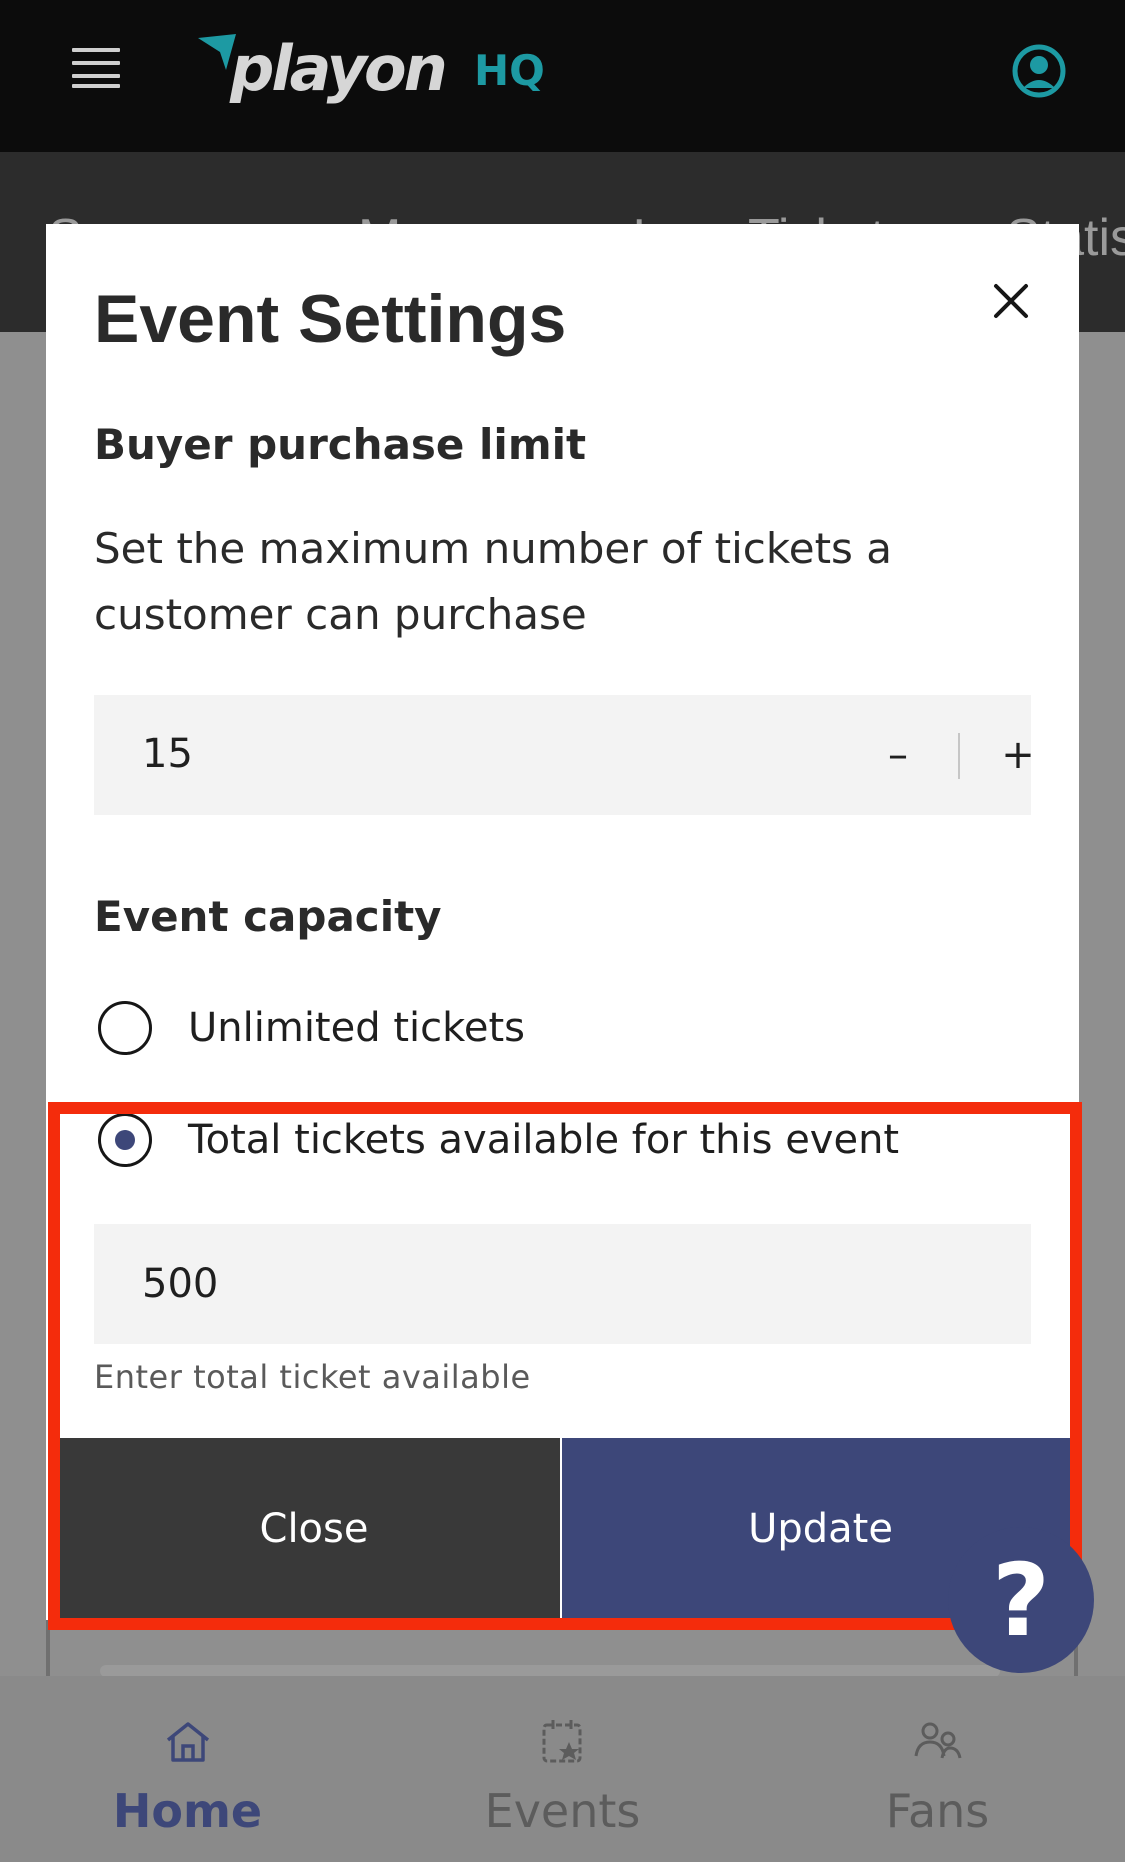 The height and width of the screenshot is (1862, 1125). I want to click on playon-hq-logo: playon HQ, so click(376, 69).